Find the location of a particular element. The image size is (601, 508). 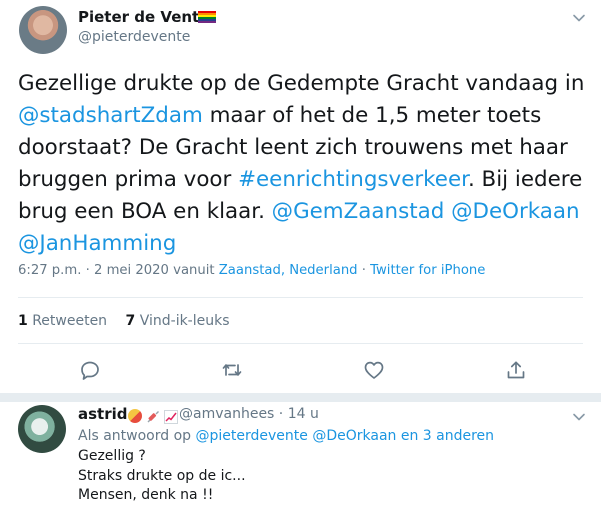

reply-text-line: Gezellig ? is located at coordinates (112, 456).